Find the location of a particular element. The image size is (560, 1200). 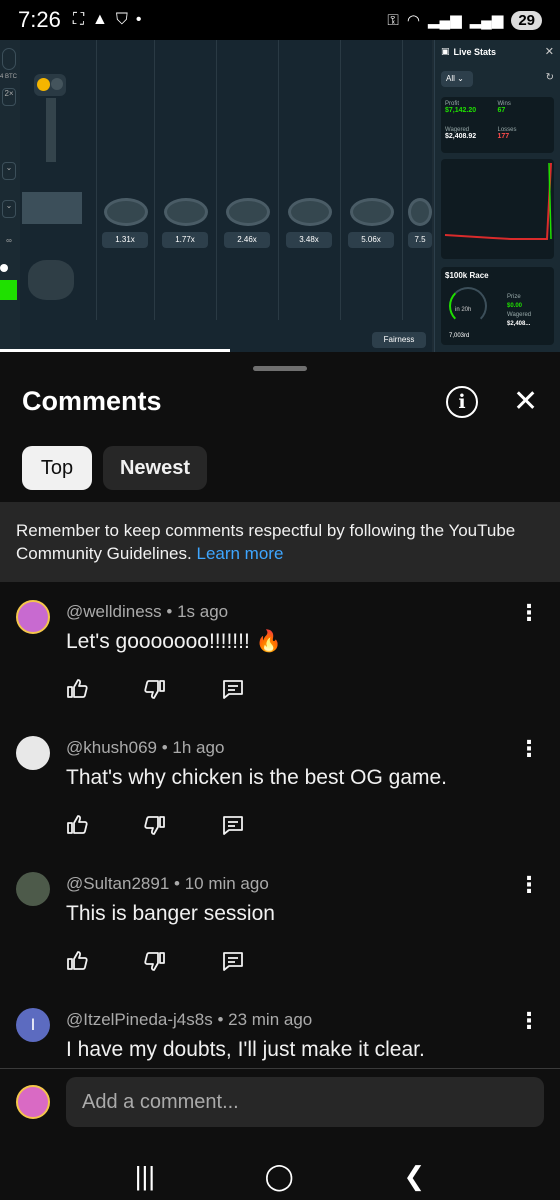

comment-text: This is banger session is located at coordinates (170, 913).